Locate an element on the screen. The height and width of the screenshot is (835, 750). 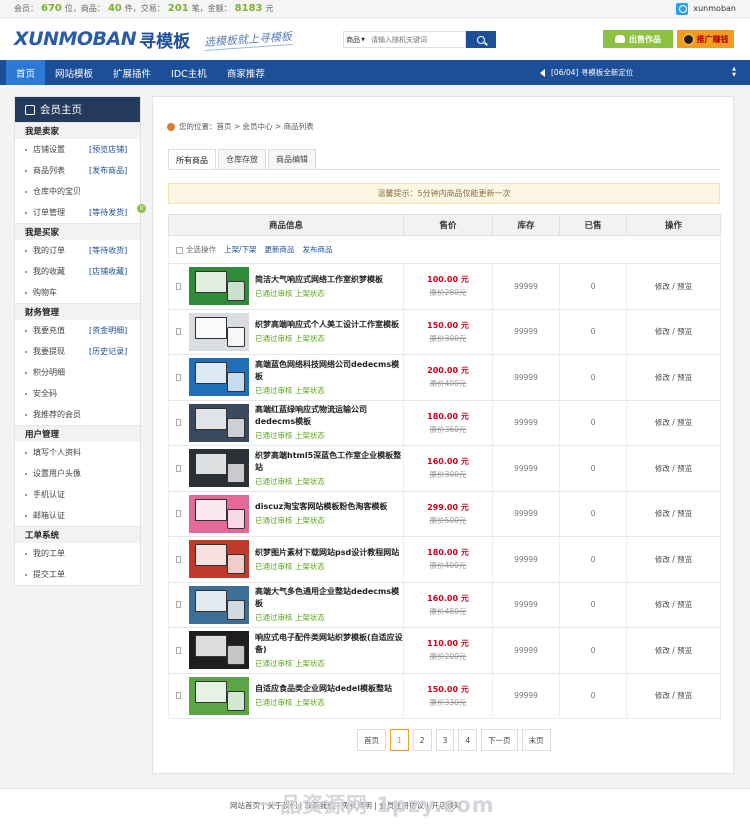
sidebar-item: 仓库中的宝贝 is located at coordinates (77, 191).